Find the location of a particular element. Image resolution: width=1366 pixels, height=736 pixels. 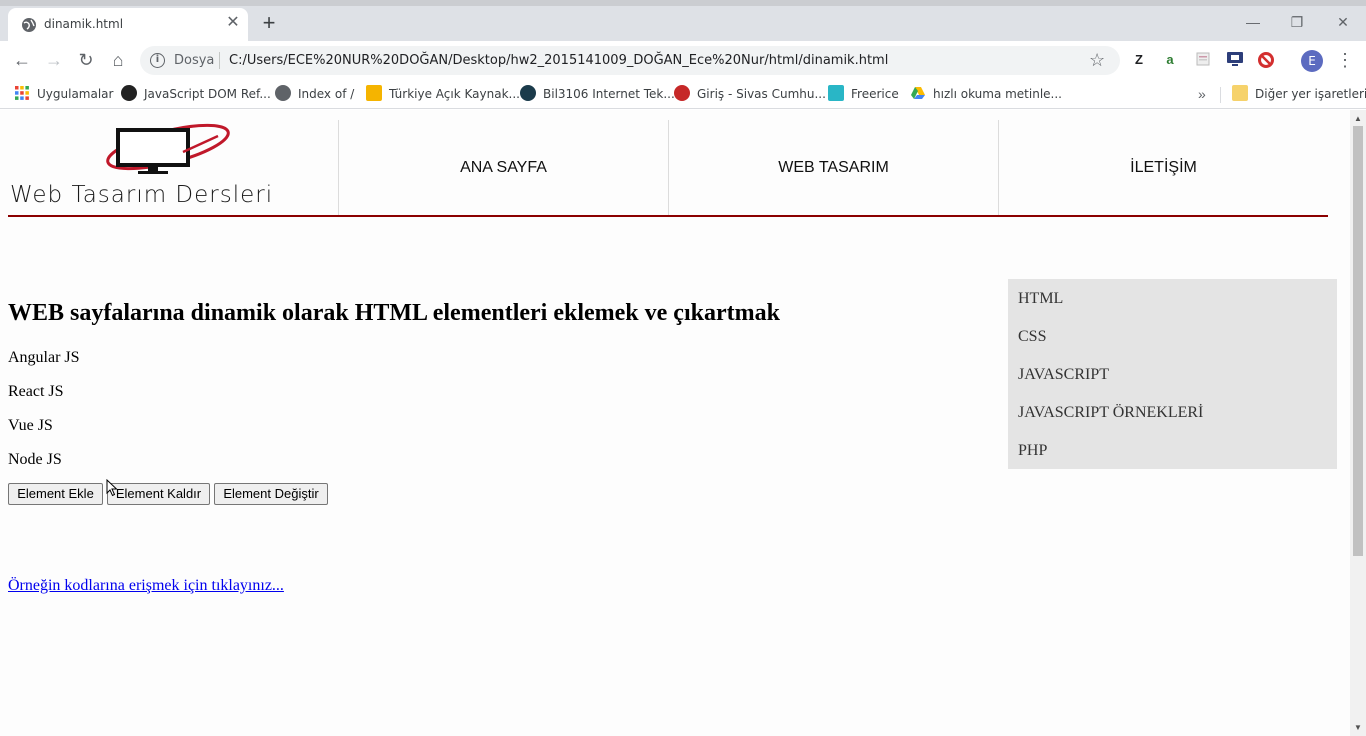

vertical-scrollbar: ▲ ▼ is located at coordinates (1358, 423).